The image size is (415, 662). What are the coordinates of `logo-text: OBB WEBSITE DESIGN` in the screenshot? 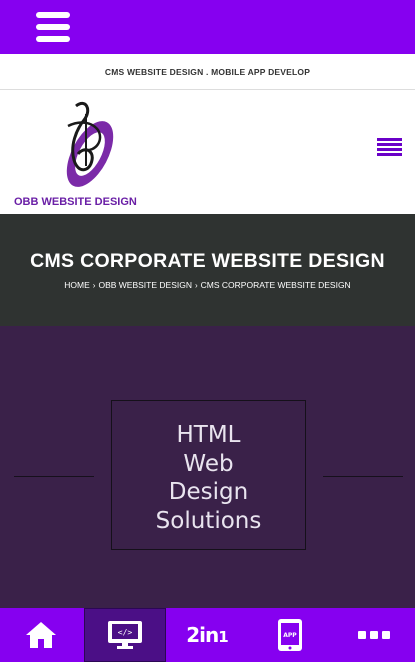 It's located at (75, 202).